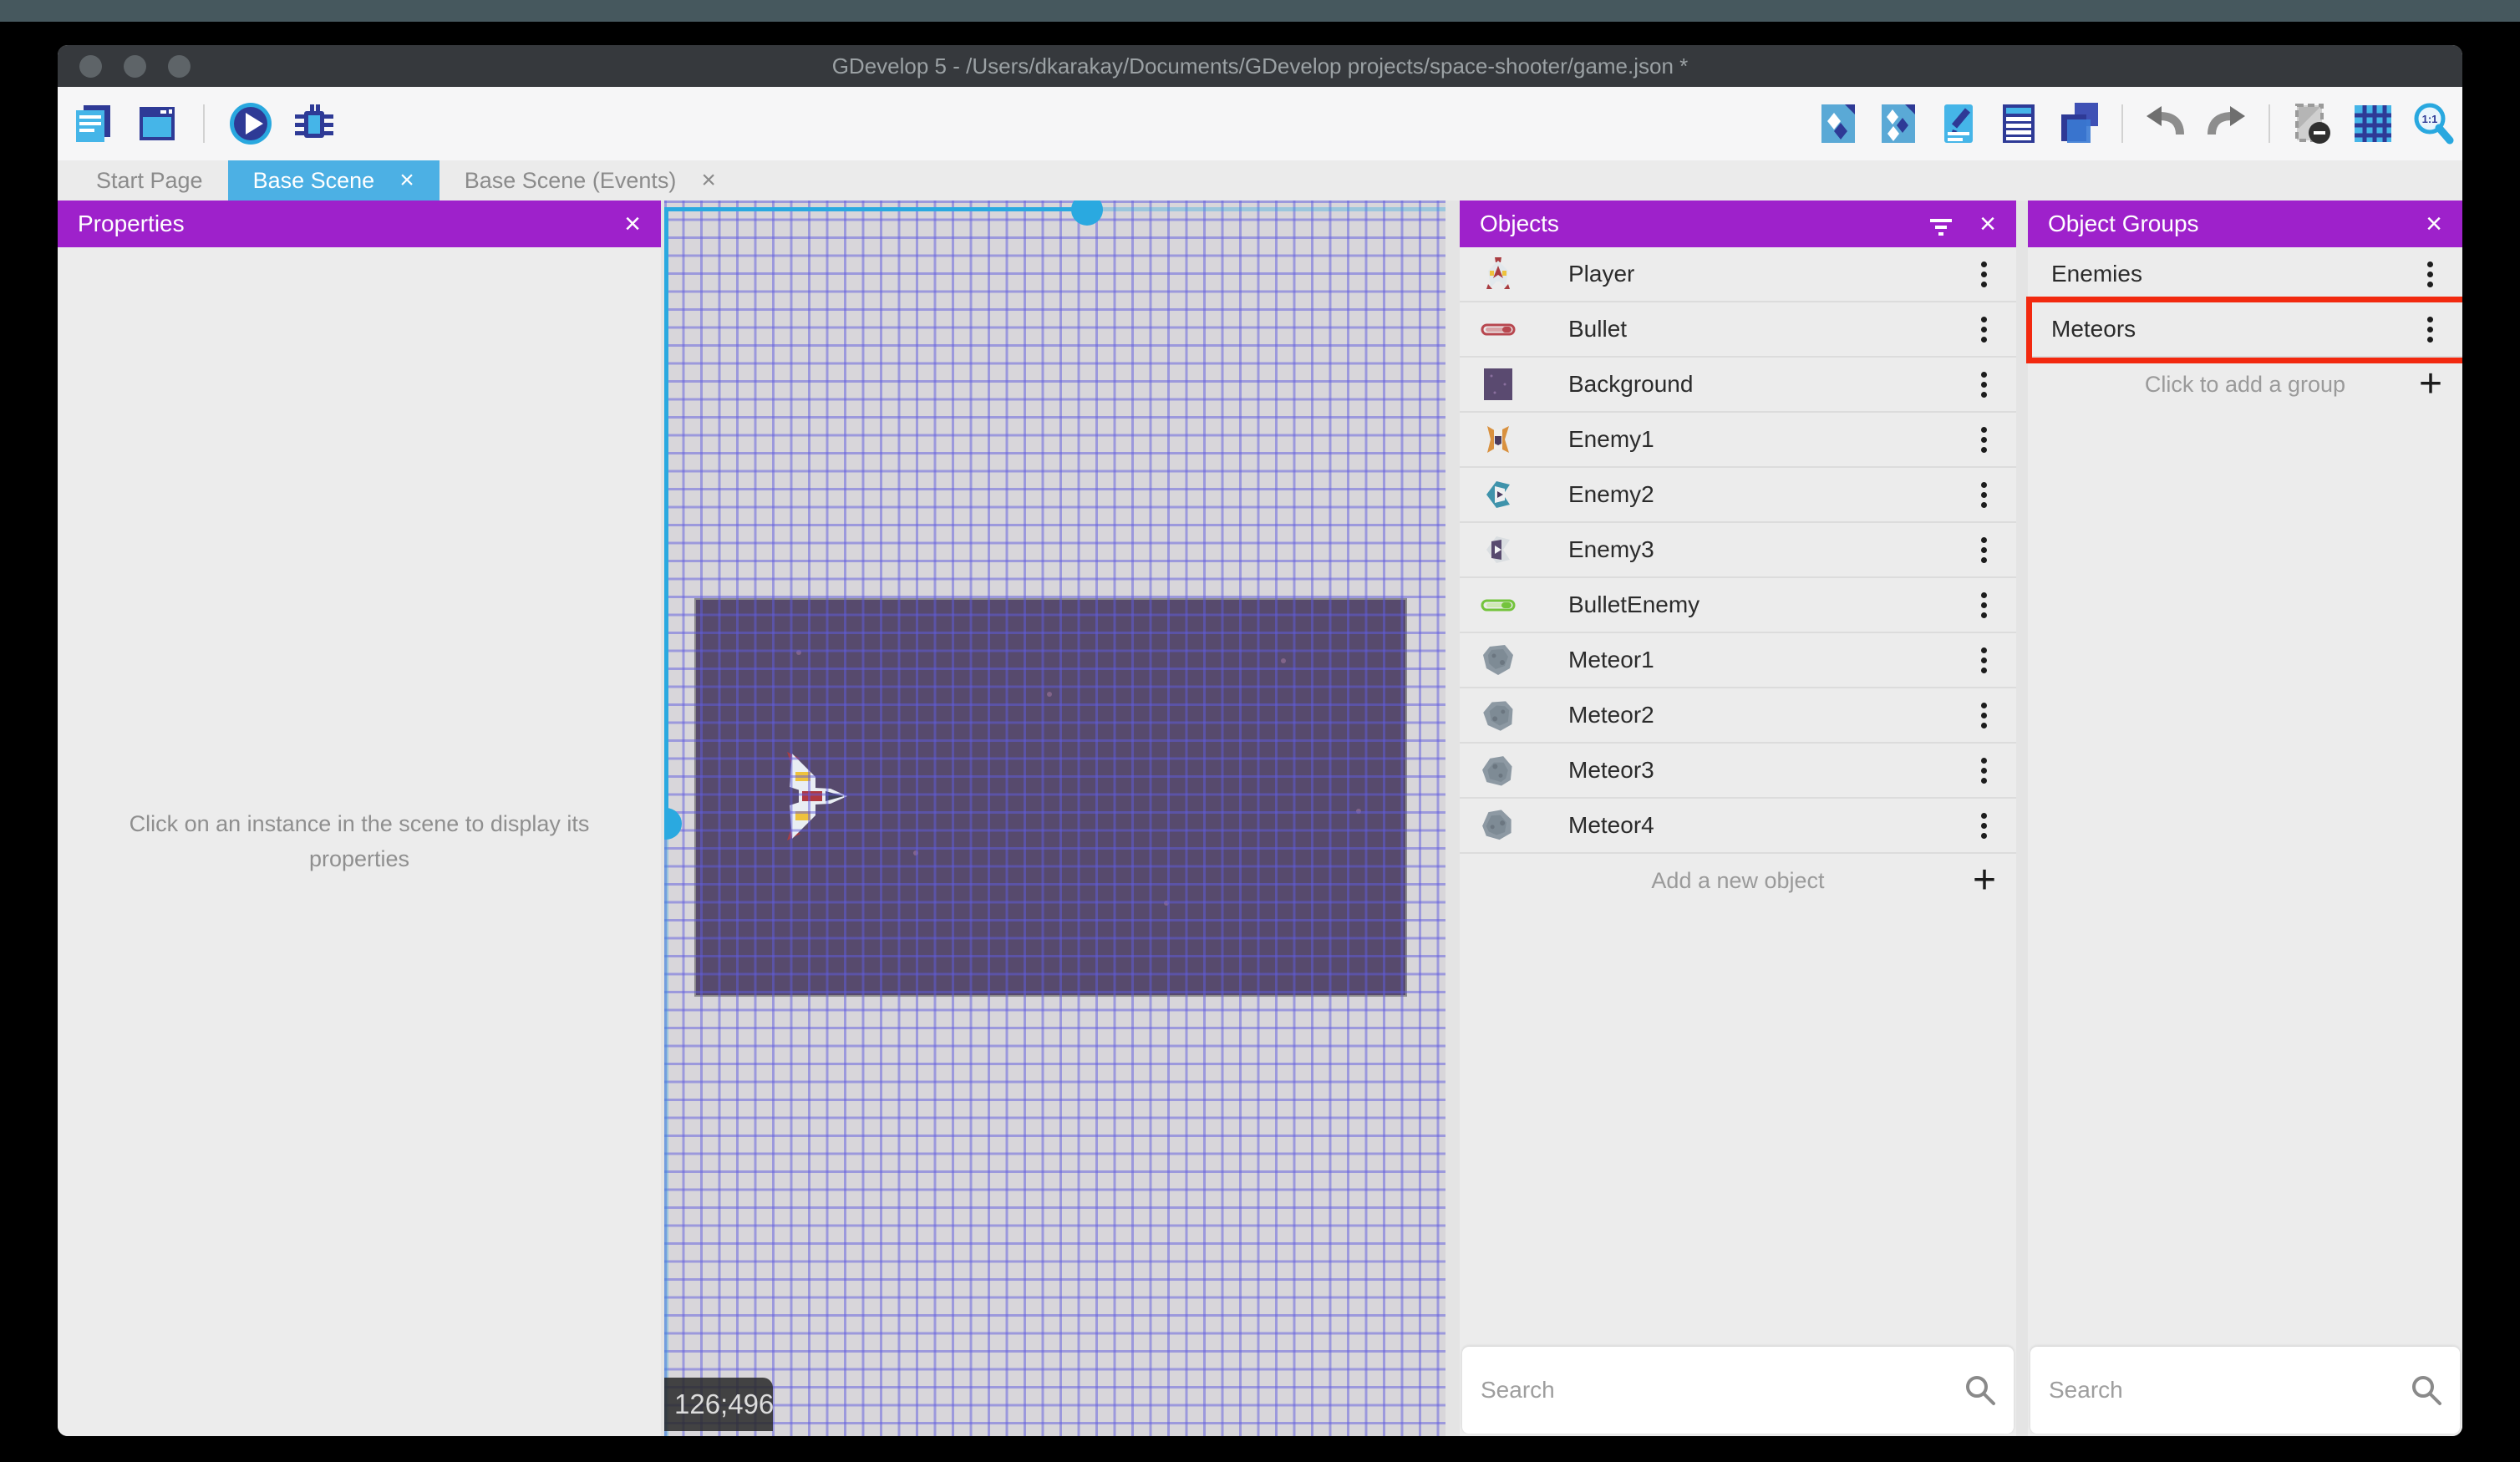 The height and width of the screenshot is (1462, 2520). Describe the element at coordinates (1738, 495) in the screenshot. I see `object-row-enemy2: Enemy2` at that location.